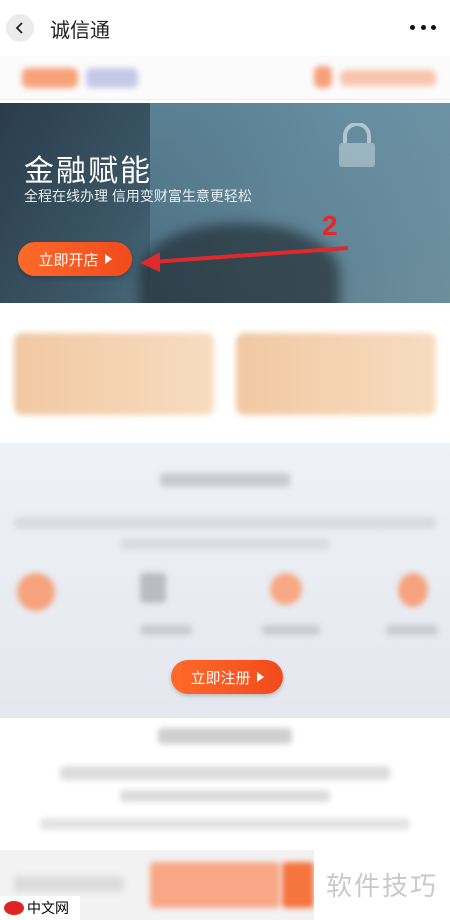 This screenshot has width=450, height=920. I want to click on chevron-left-icon, so click(19, 28).